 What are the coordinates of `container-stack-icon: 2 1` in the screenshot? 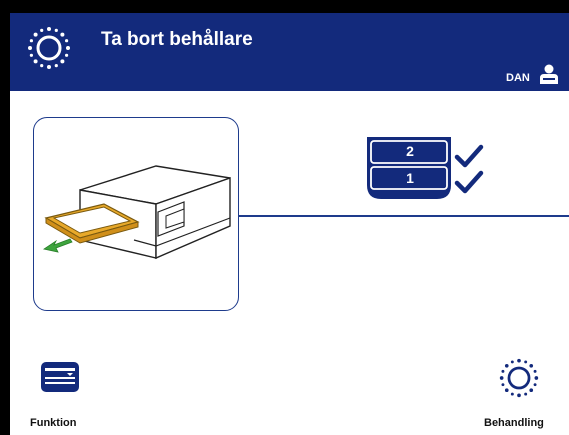 It's located at (430, 171).